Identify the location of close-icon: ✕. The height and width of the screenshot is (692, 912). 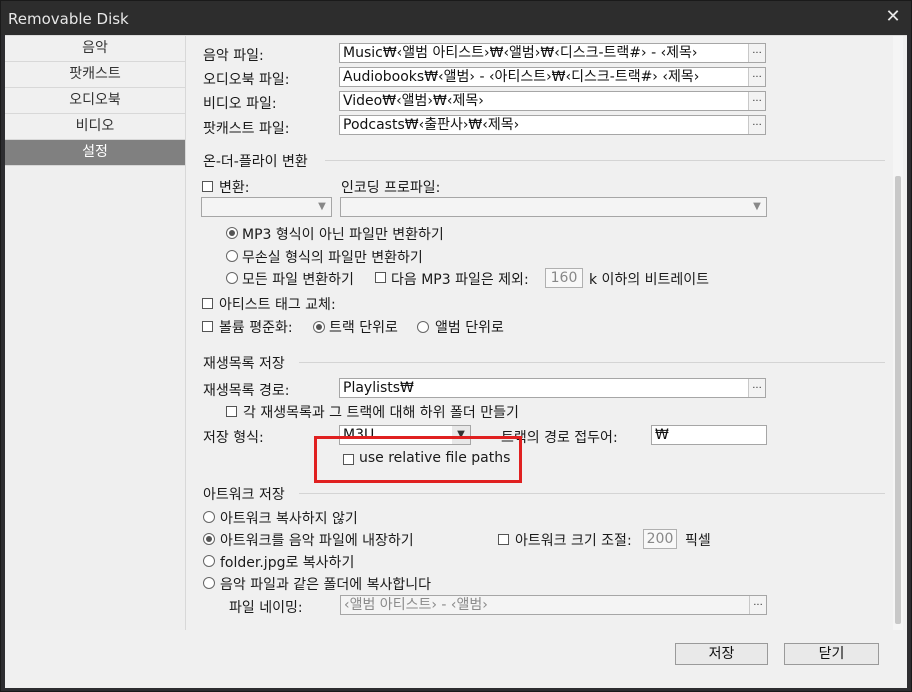
(893, 17).